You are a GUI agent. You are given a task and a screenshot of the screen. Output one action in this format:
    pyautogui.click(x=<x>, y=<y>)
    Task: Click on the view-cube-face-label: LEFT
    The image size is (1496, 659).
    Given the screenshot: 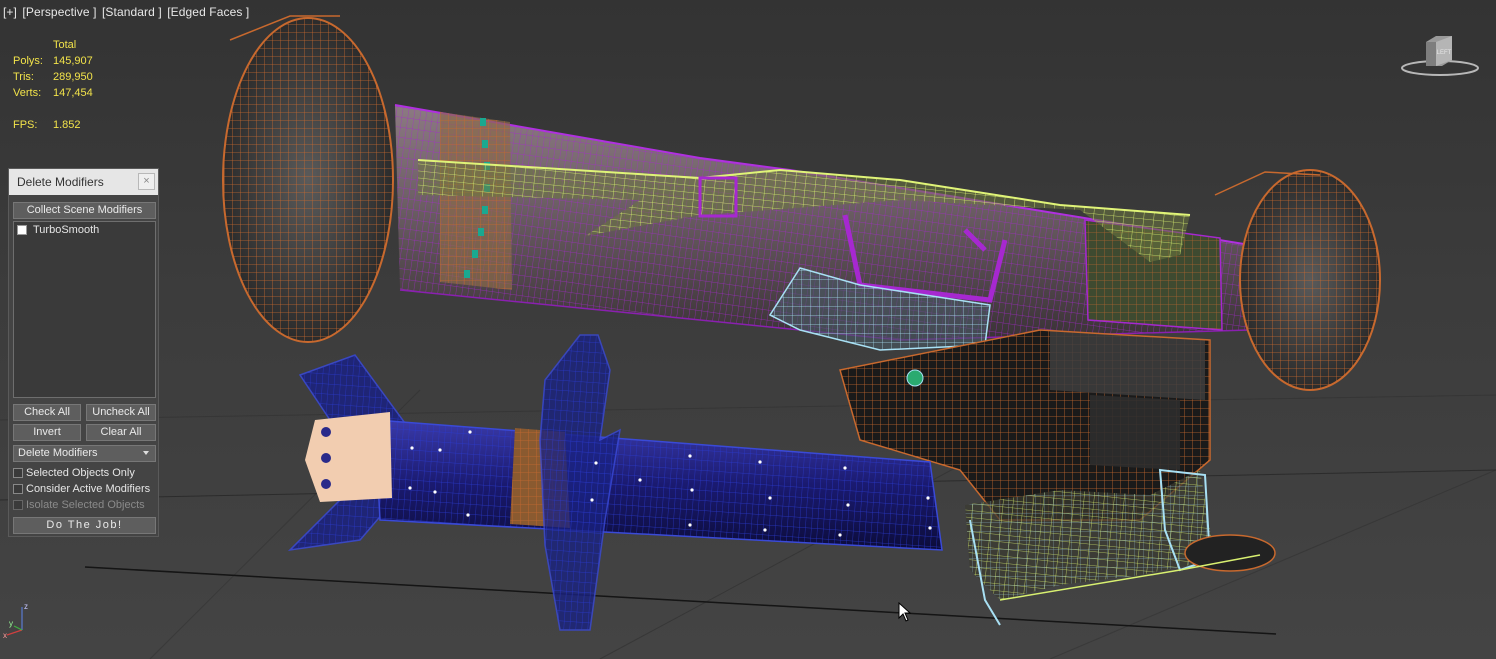 What is the action you would take?
    pyautogui.click(x=1444, y=53)
    